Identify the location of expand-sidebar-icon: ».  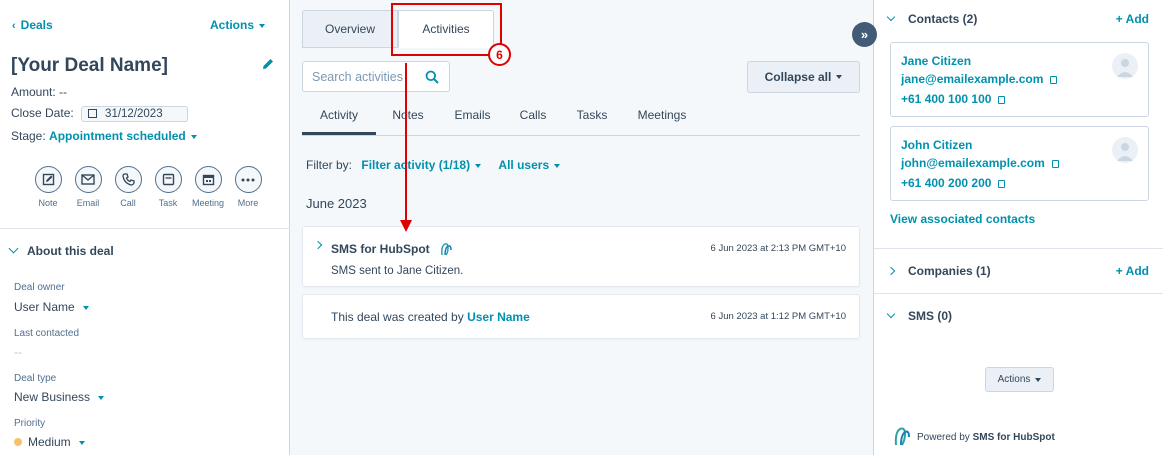
(864, 34).